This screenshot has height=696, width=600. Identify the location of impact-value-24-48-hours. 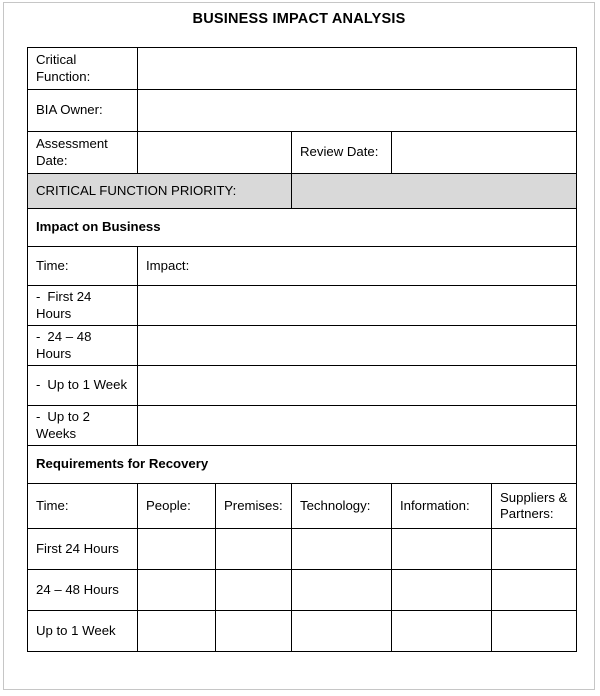
(357, 345).